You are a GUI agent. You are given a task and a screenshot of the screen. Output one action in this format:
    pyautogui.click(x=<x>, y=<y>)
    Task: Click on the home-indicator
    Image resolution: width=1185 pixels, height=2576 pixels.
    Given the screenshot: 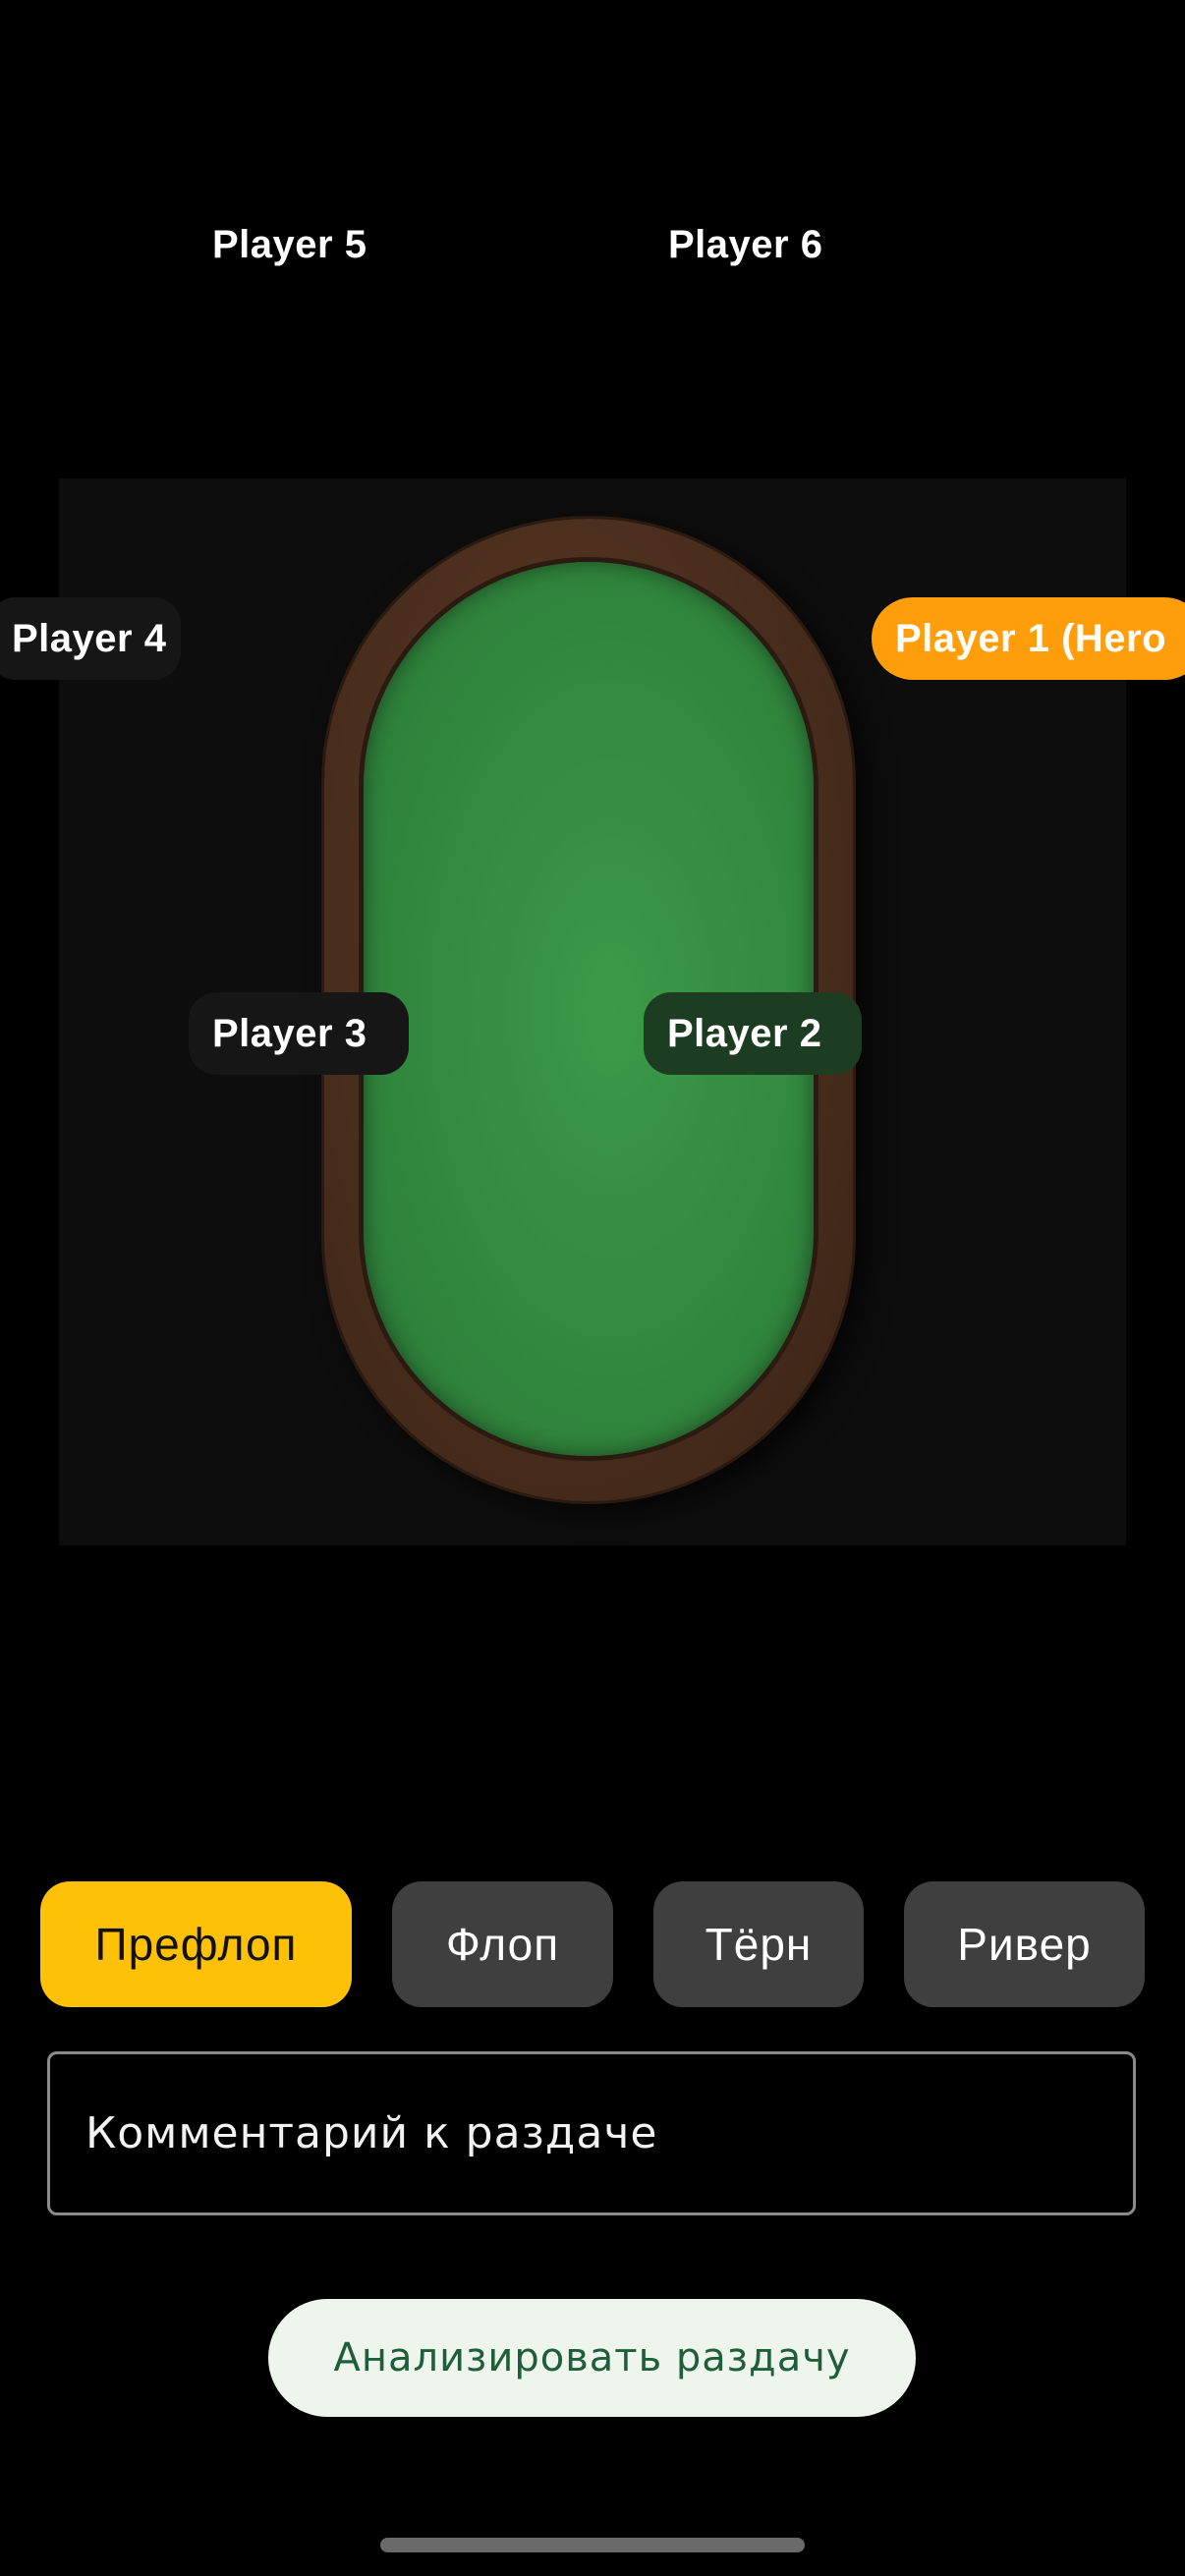 What is the action you would take?
    pyautogui.click(x=592, y=2545)
    